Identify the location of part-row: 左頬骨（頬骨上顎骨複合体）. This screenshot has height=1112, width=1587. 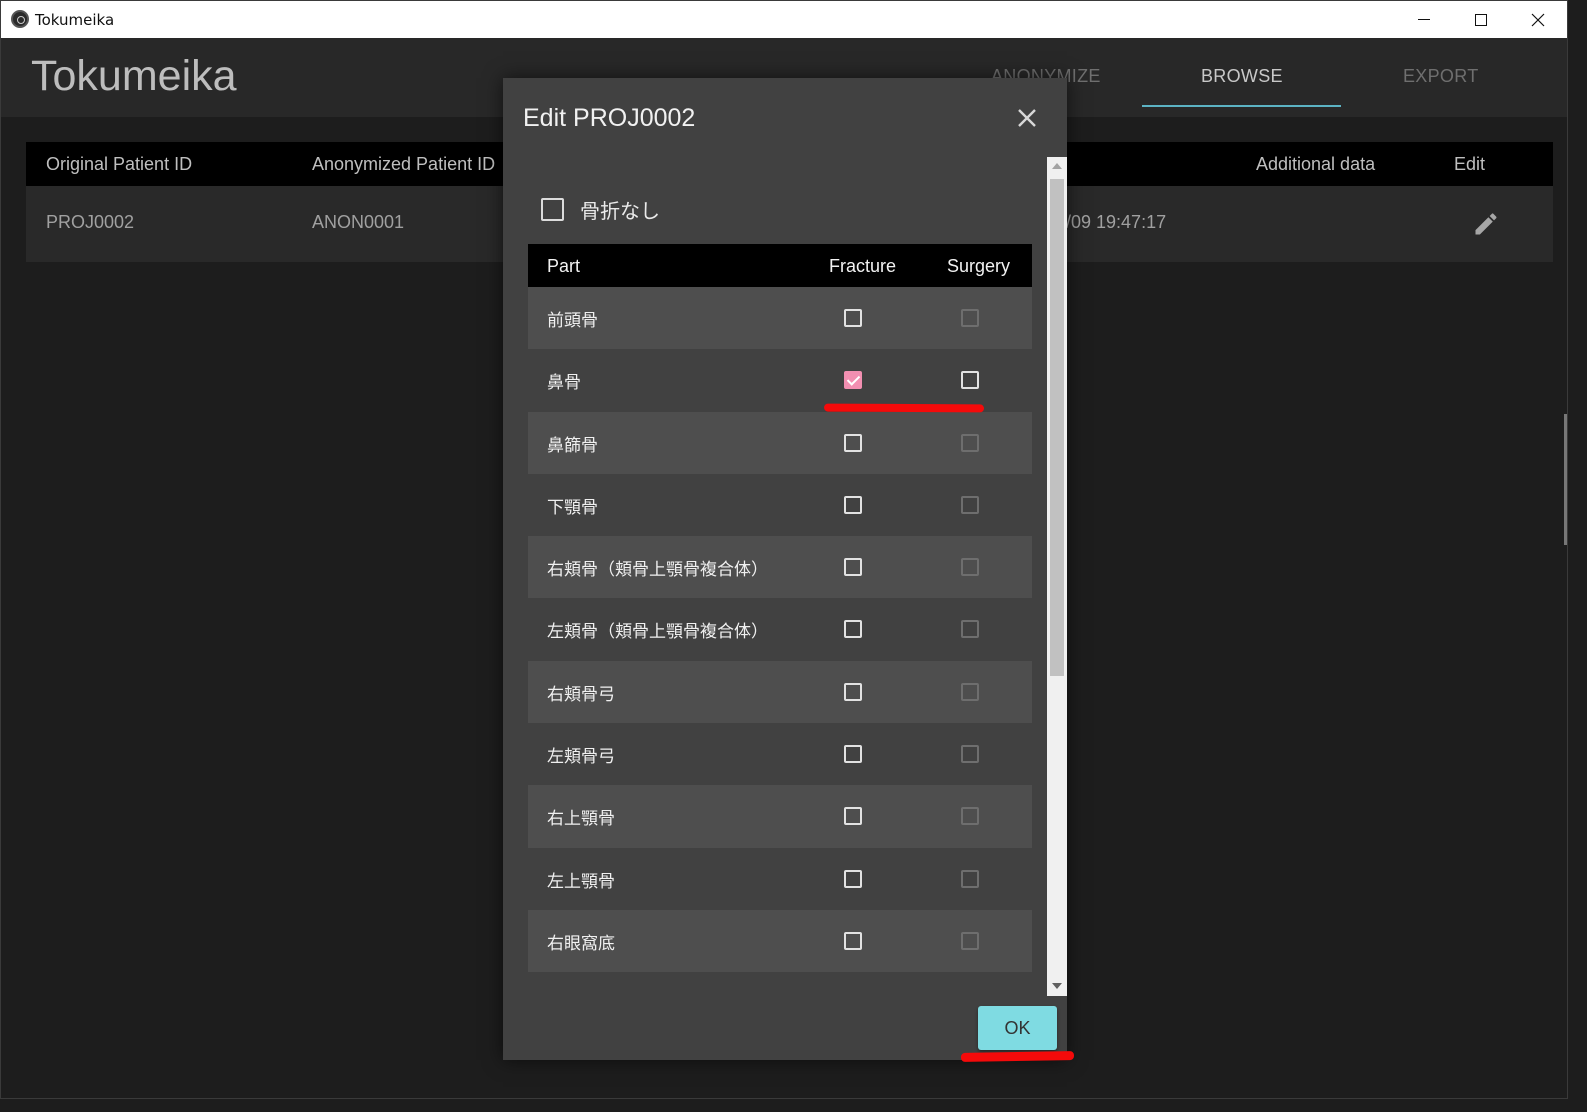
(780, 629).